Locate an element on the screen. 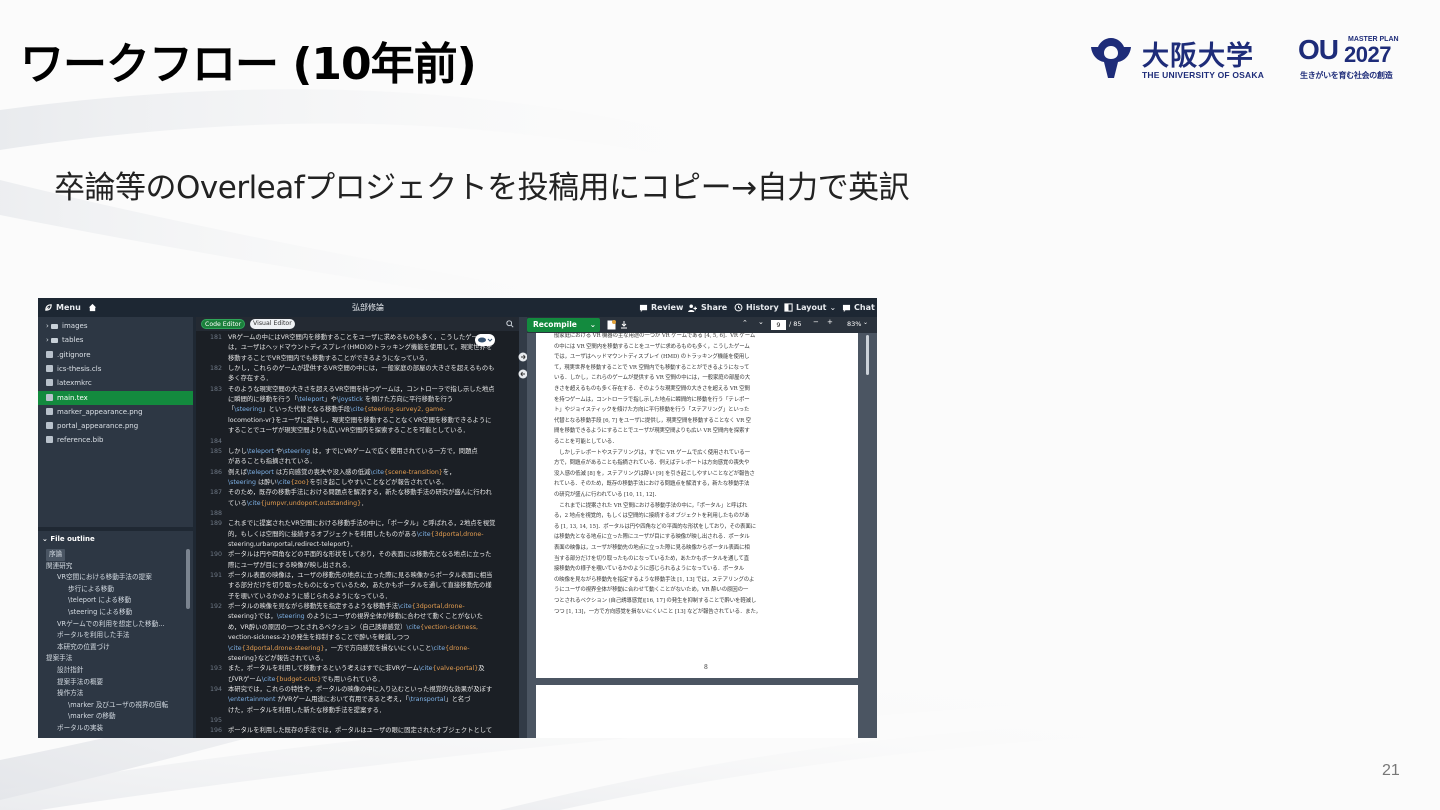  outline-item: ポータルの実装 is located at coordinates (80, 729).